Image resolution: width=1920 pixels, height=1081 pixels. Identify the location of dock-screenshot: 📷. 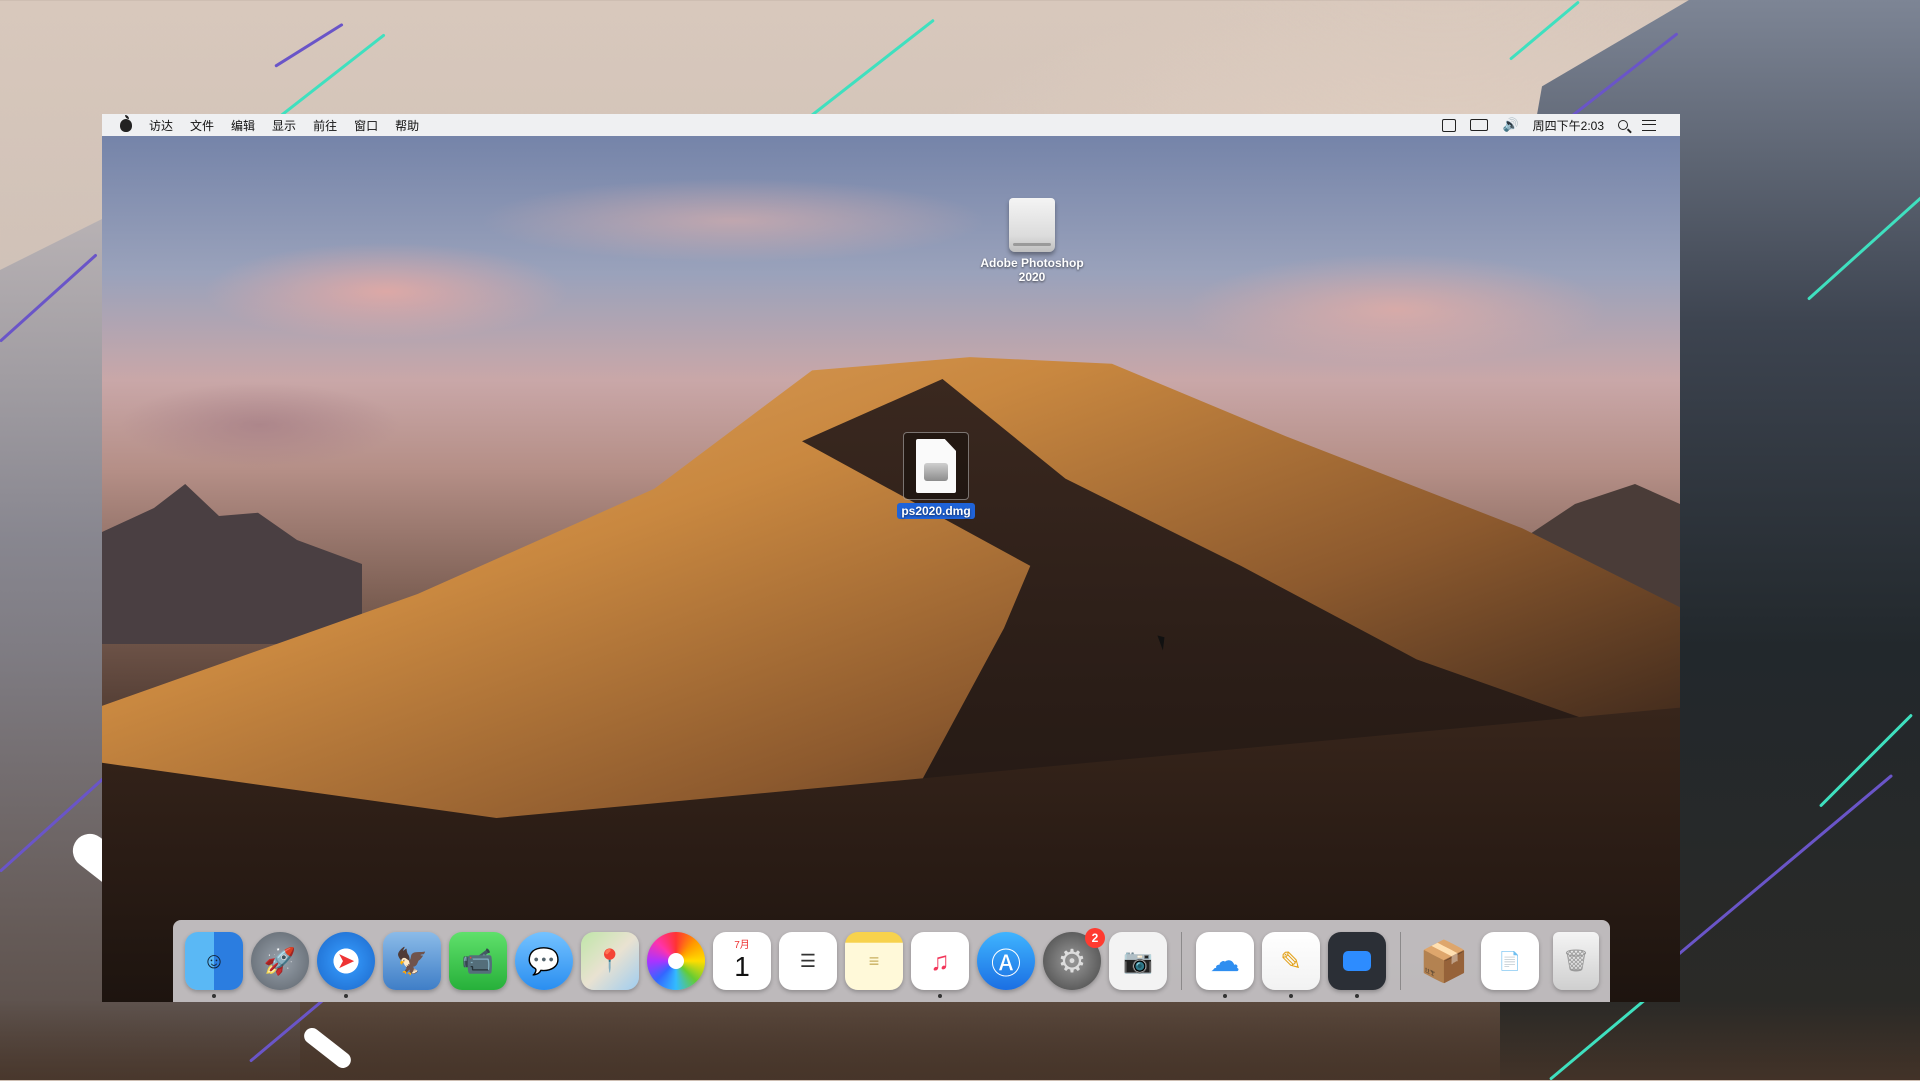
(1138, 961).